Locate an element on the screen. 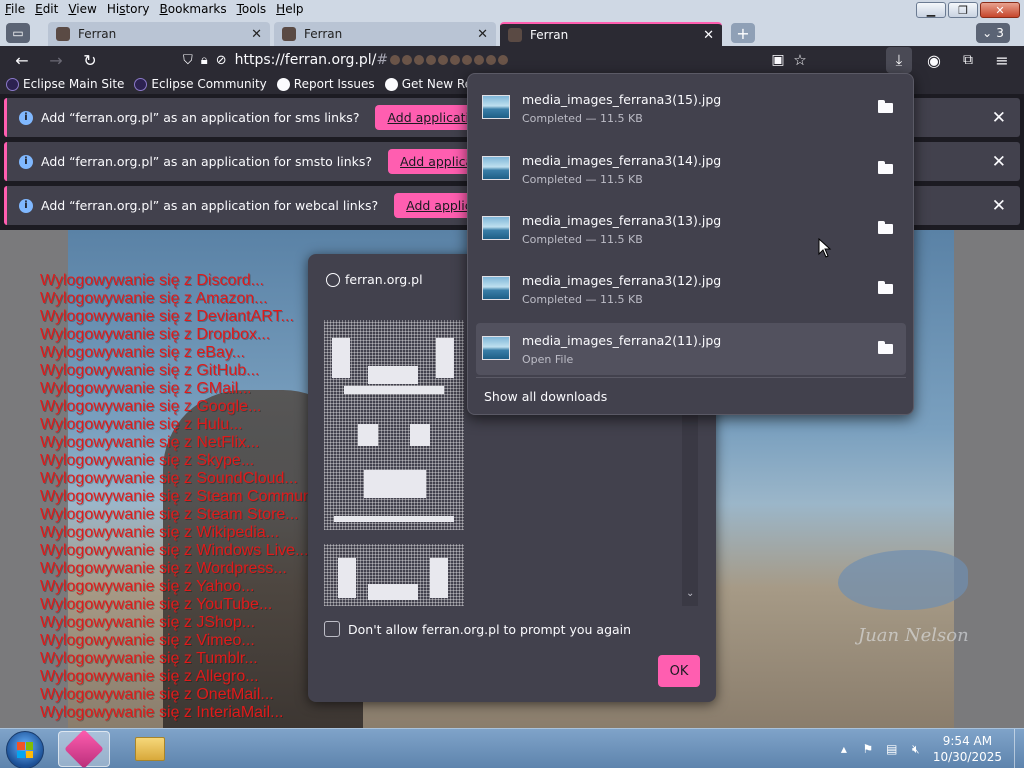  new-tab-button: + is located at coordinates (743, 33).